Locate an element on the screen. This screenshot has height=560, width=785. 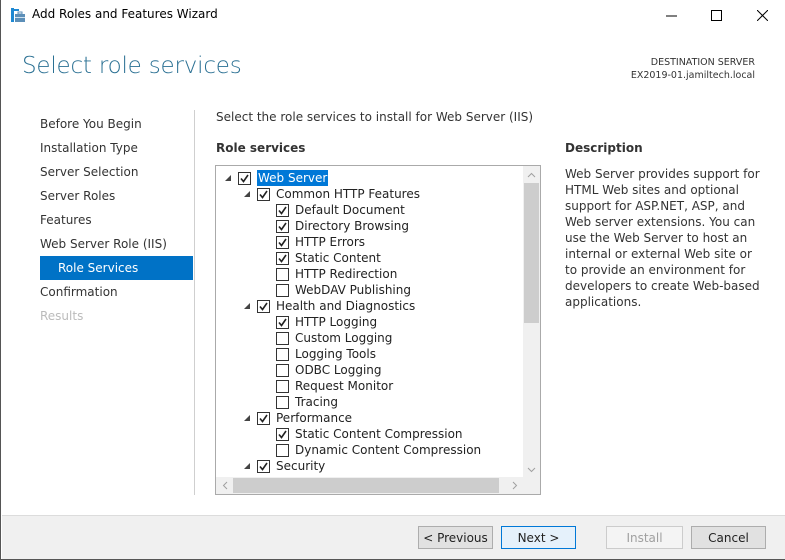
close-icon is located at coordinates (762, 15).